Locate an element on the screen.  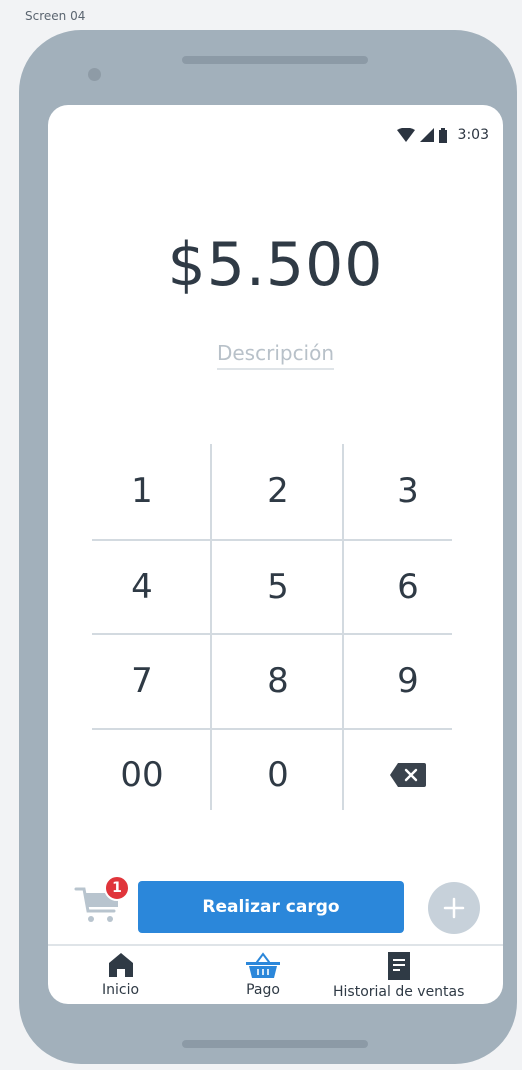
nav-item-pago: Pago is located at coordinates (263, 975).